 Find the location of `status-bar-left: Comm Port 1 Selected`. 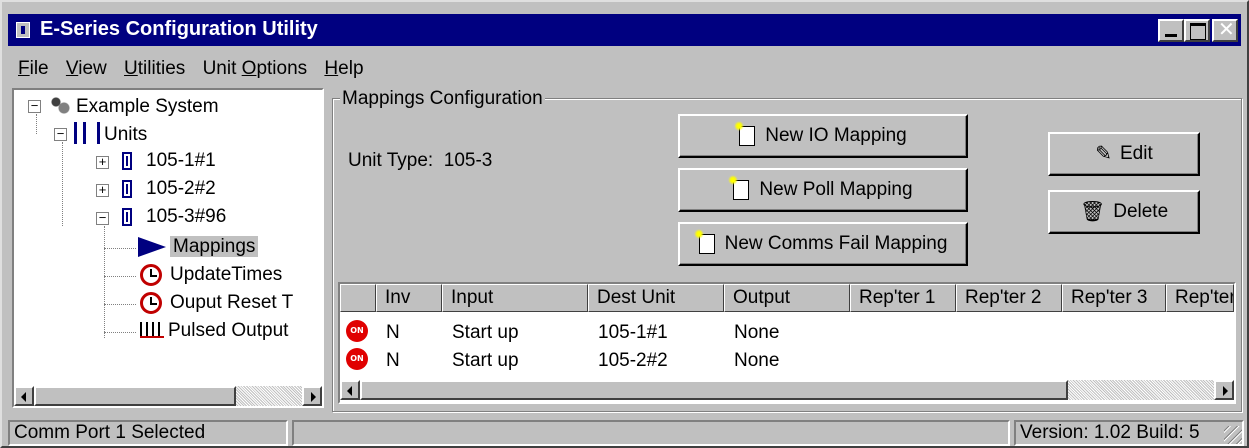

status-bar-left: Comm Port 1 Selected is located at coordinates (148, 433).